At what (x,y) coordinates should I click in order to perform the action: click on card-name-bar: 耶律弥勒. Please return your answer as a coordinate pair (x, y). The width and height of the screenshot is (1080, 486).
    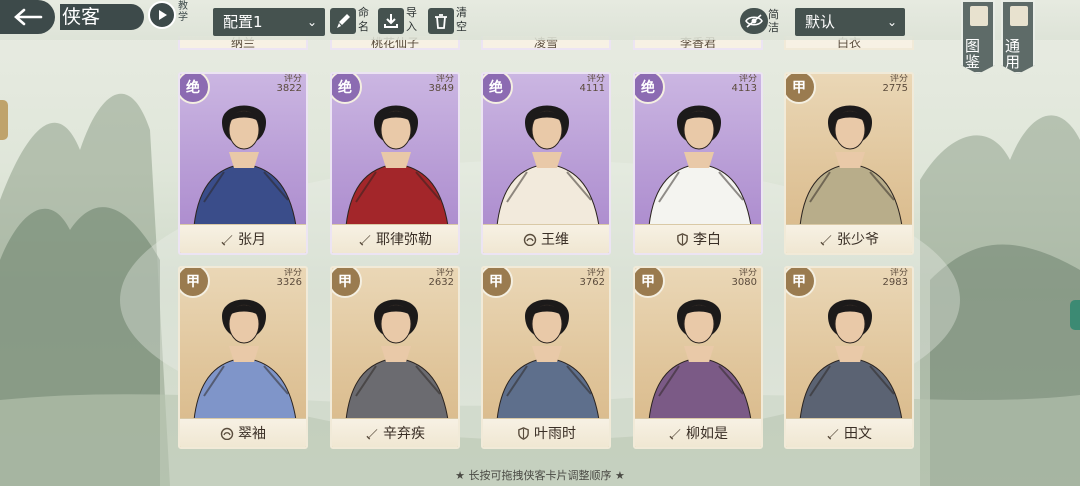
    Looking at the image, I should click on (395, 238).